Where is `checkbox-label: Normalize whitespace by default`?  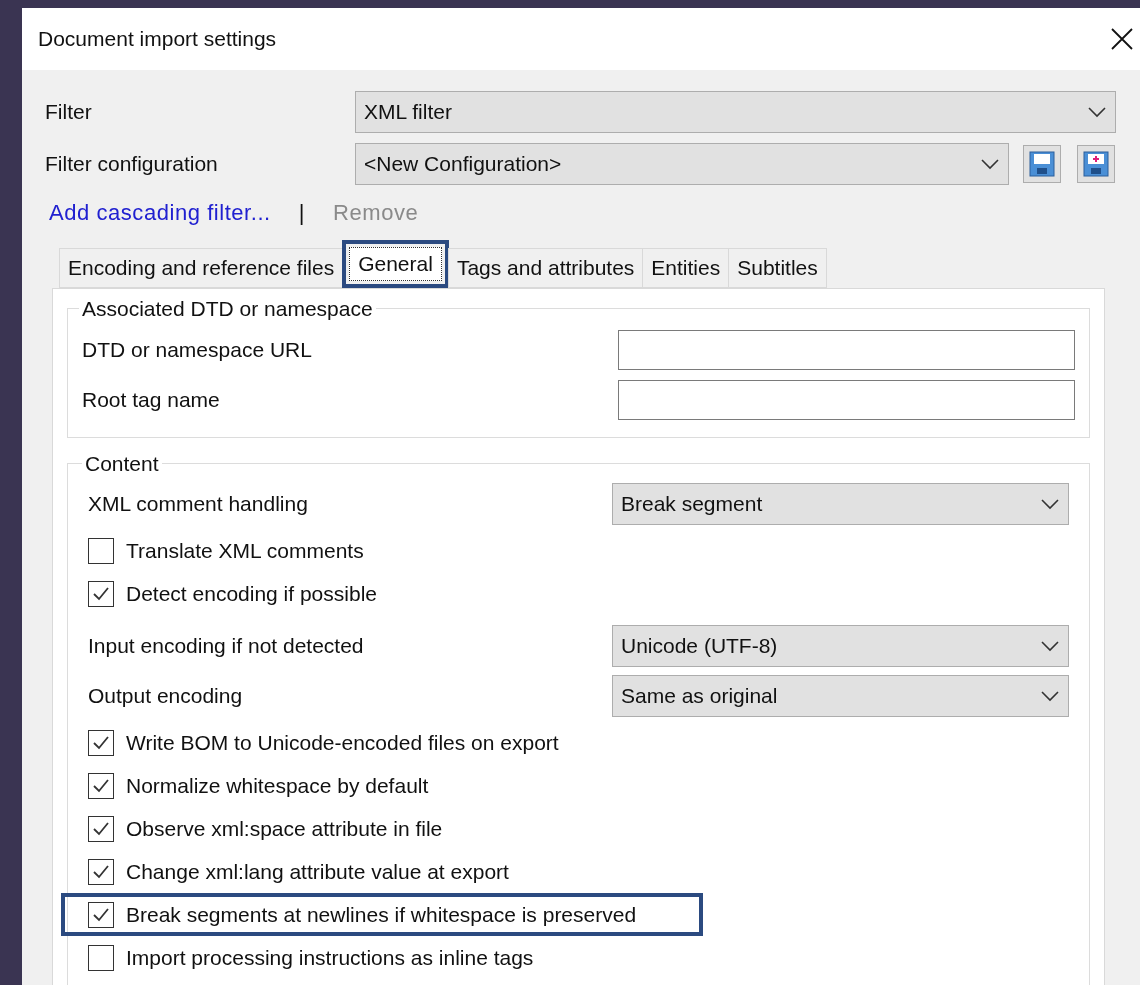
checkbox-label: Normalize whitespace by default is located at coordinates (277, 785).